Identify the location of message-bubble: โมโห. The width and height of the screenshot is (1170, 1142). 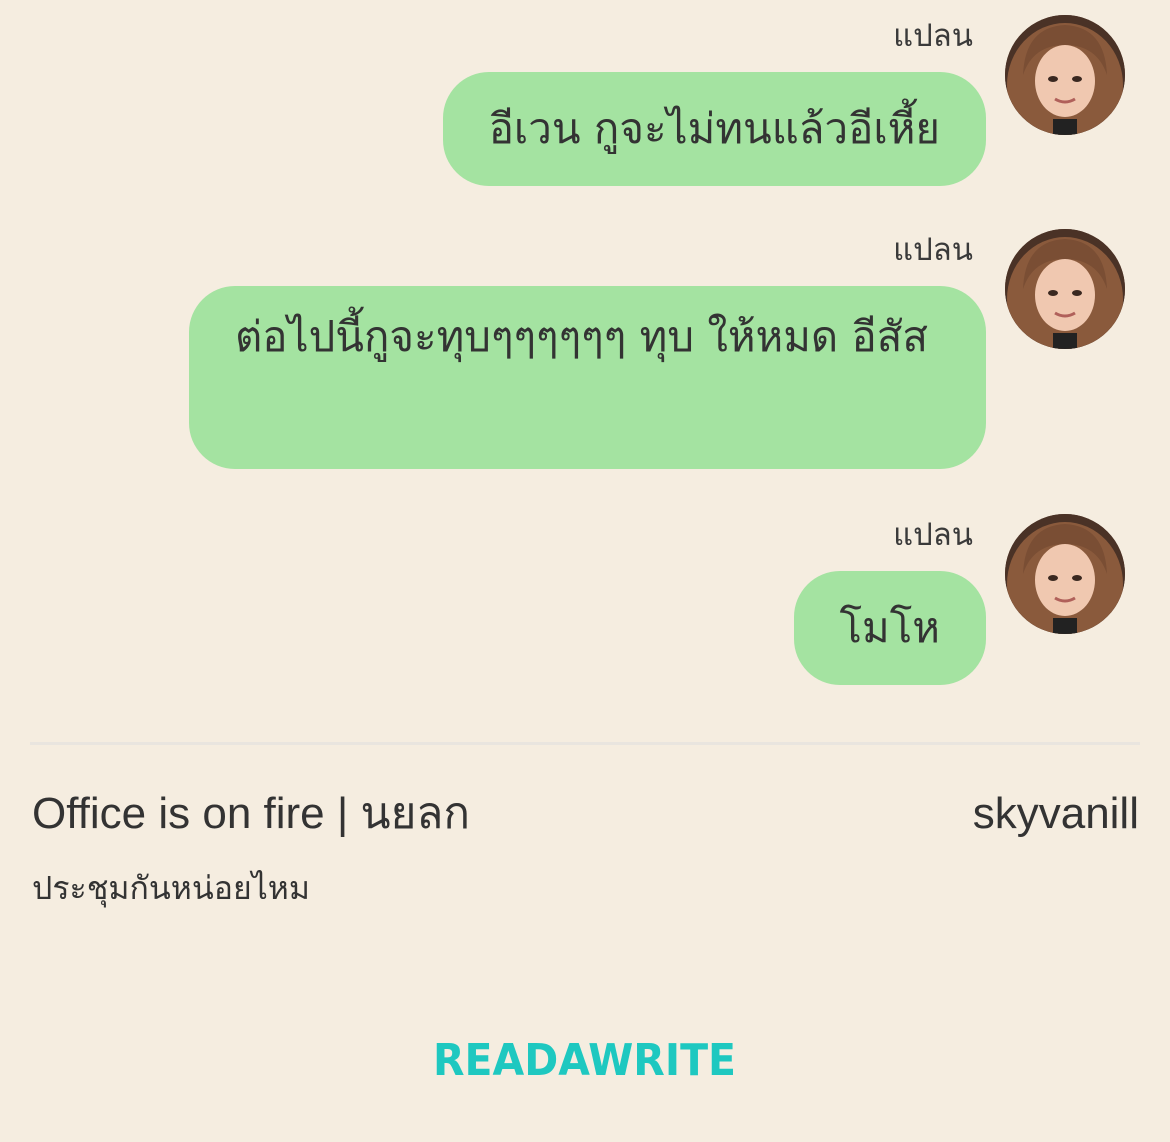
(889, 628).